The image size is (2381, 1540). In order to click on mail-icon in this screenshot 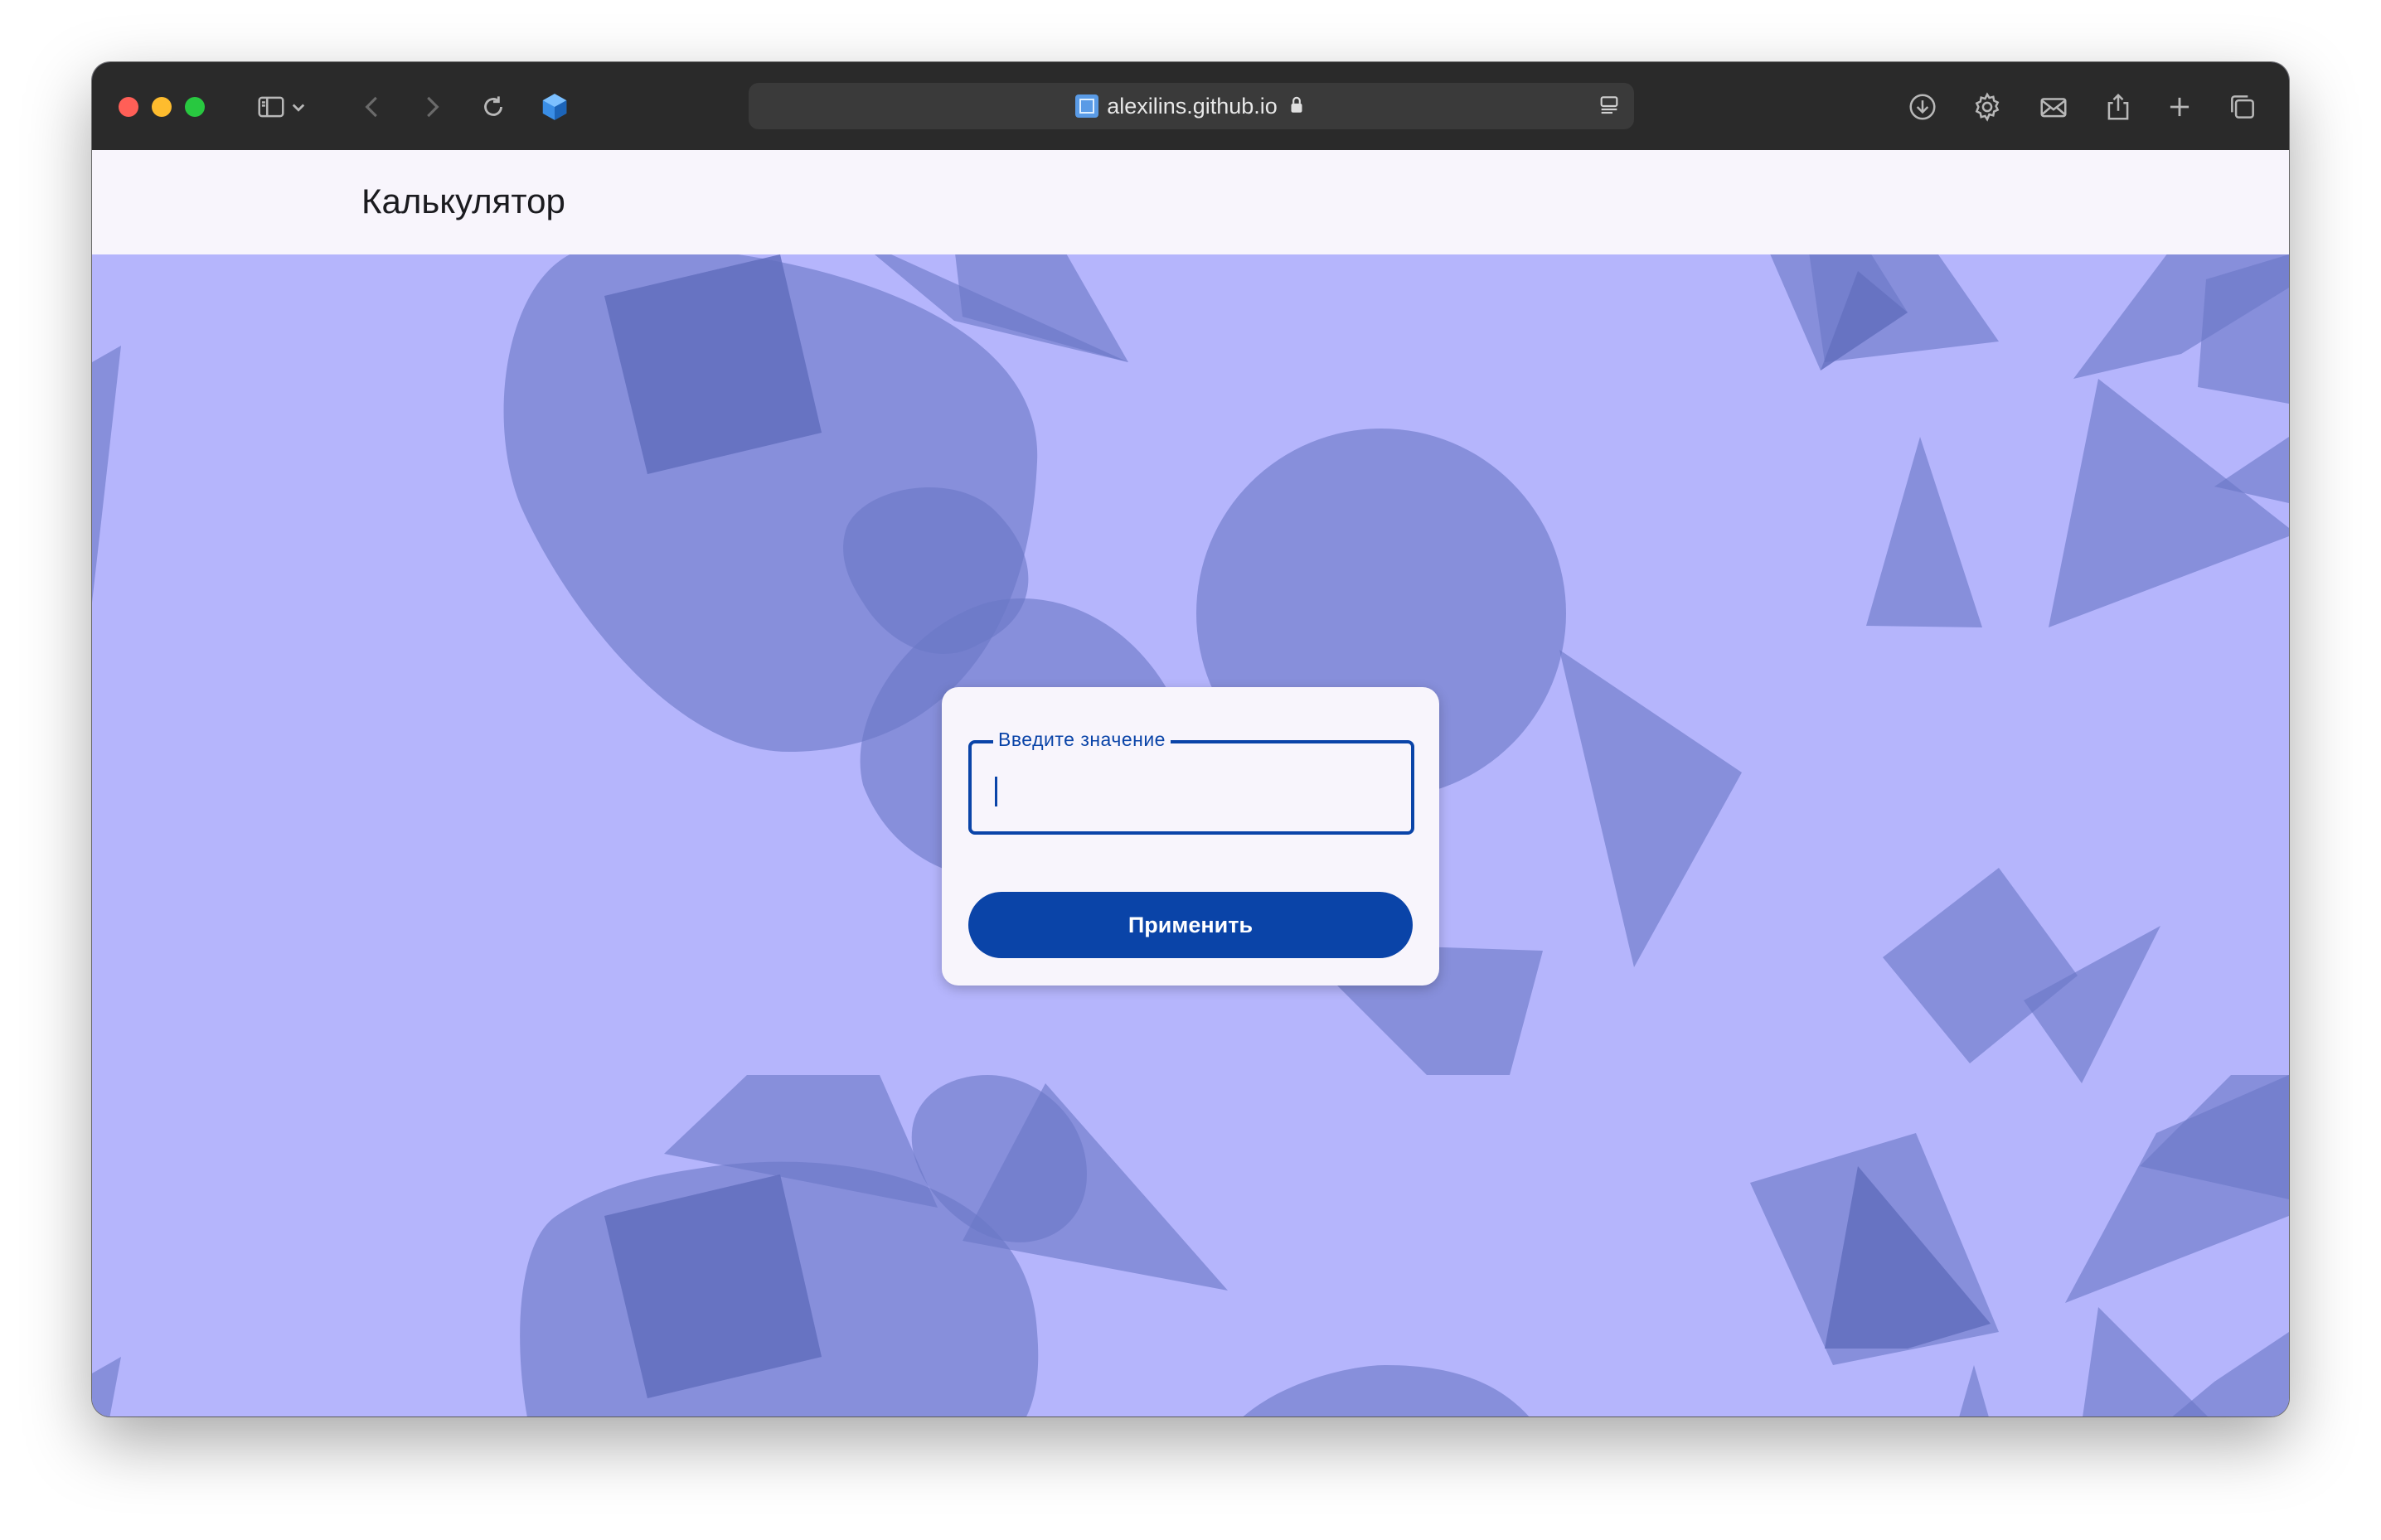, I will do `click(2053, 107)`.